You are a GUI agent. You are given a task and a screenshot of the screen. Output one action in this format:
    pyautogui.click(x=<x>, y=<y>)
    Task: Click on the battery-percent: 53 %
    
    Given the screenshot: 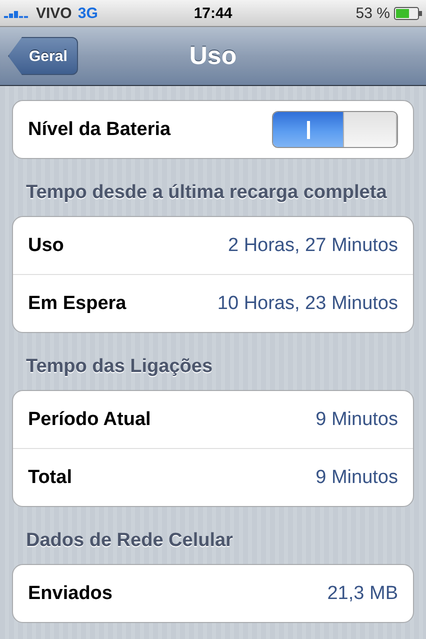 What is the action you would take?
    pyautogui.click(x=373, y=13)
    